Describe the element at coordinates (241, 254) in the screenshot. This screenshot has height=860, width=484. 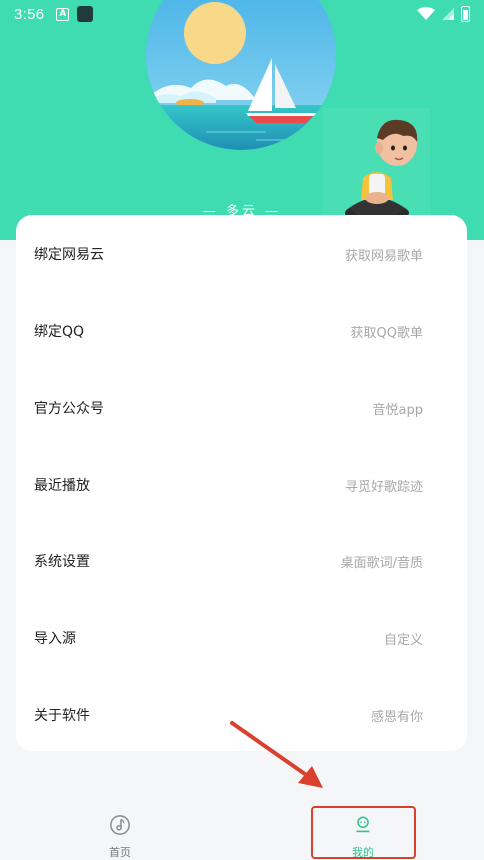
I see `menu-item-bind-netease: 绑定网易云 获取网易歌单` at that location.